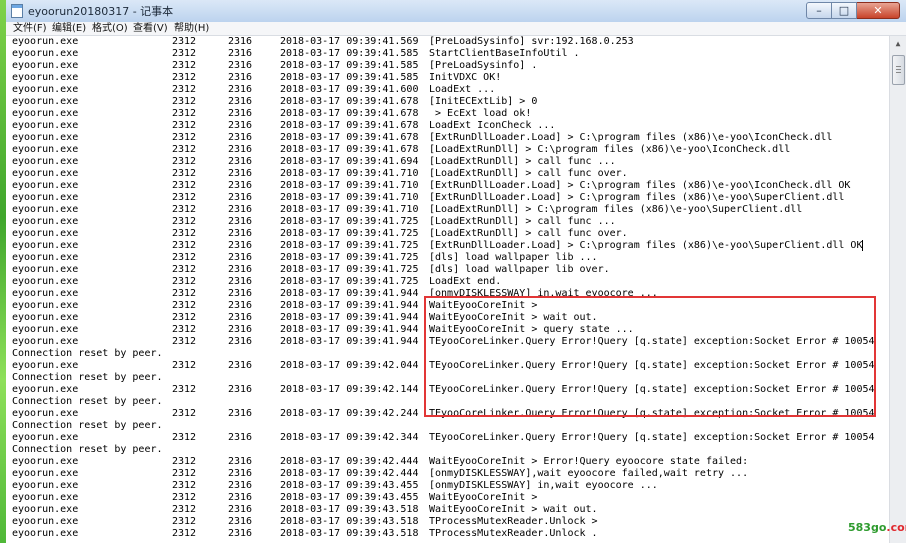 This screenshot has width=906, height=543. What do you see at coordinates (465, 77) in the screenshot?
I see `log-message: InitVDXC OK!` at bounding box center [465, 77].